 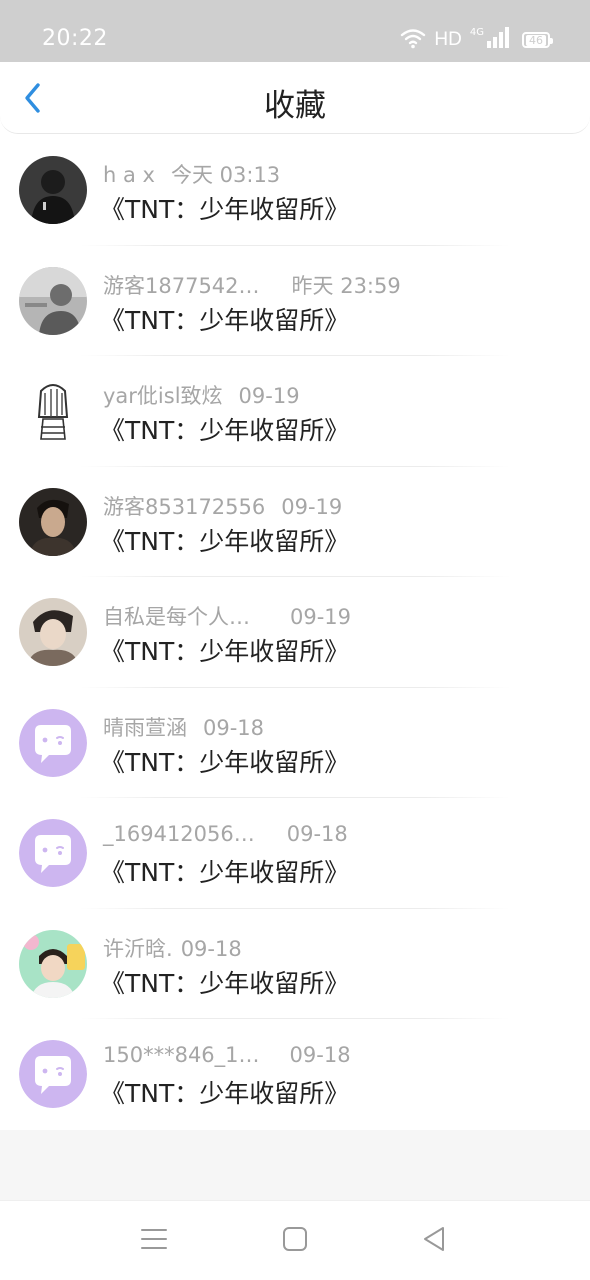 What do you see at coordinates (295, 964) in the screenshot?
I see `list-item: 许沂晗. 09-18 《TNT：少年收留所》` at bounding box center [295, 964].